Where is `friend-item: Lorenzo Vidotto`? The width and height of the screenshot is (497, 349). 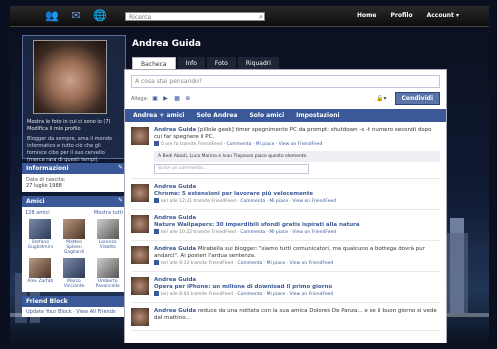 friend-item: Lorenzo Vidotto is located at coordinates (107, 237).